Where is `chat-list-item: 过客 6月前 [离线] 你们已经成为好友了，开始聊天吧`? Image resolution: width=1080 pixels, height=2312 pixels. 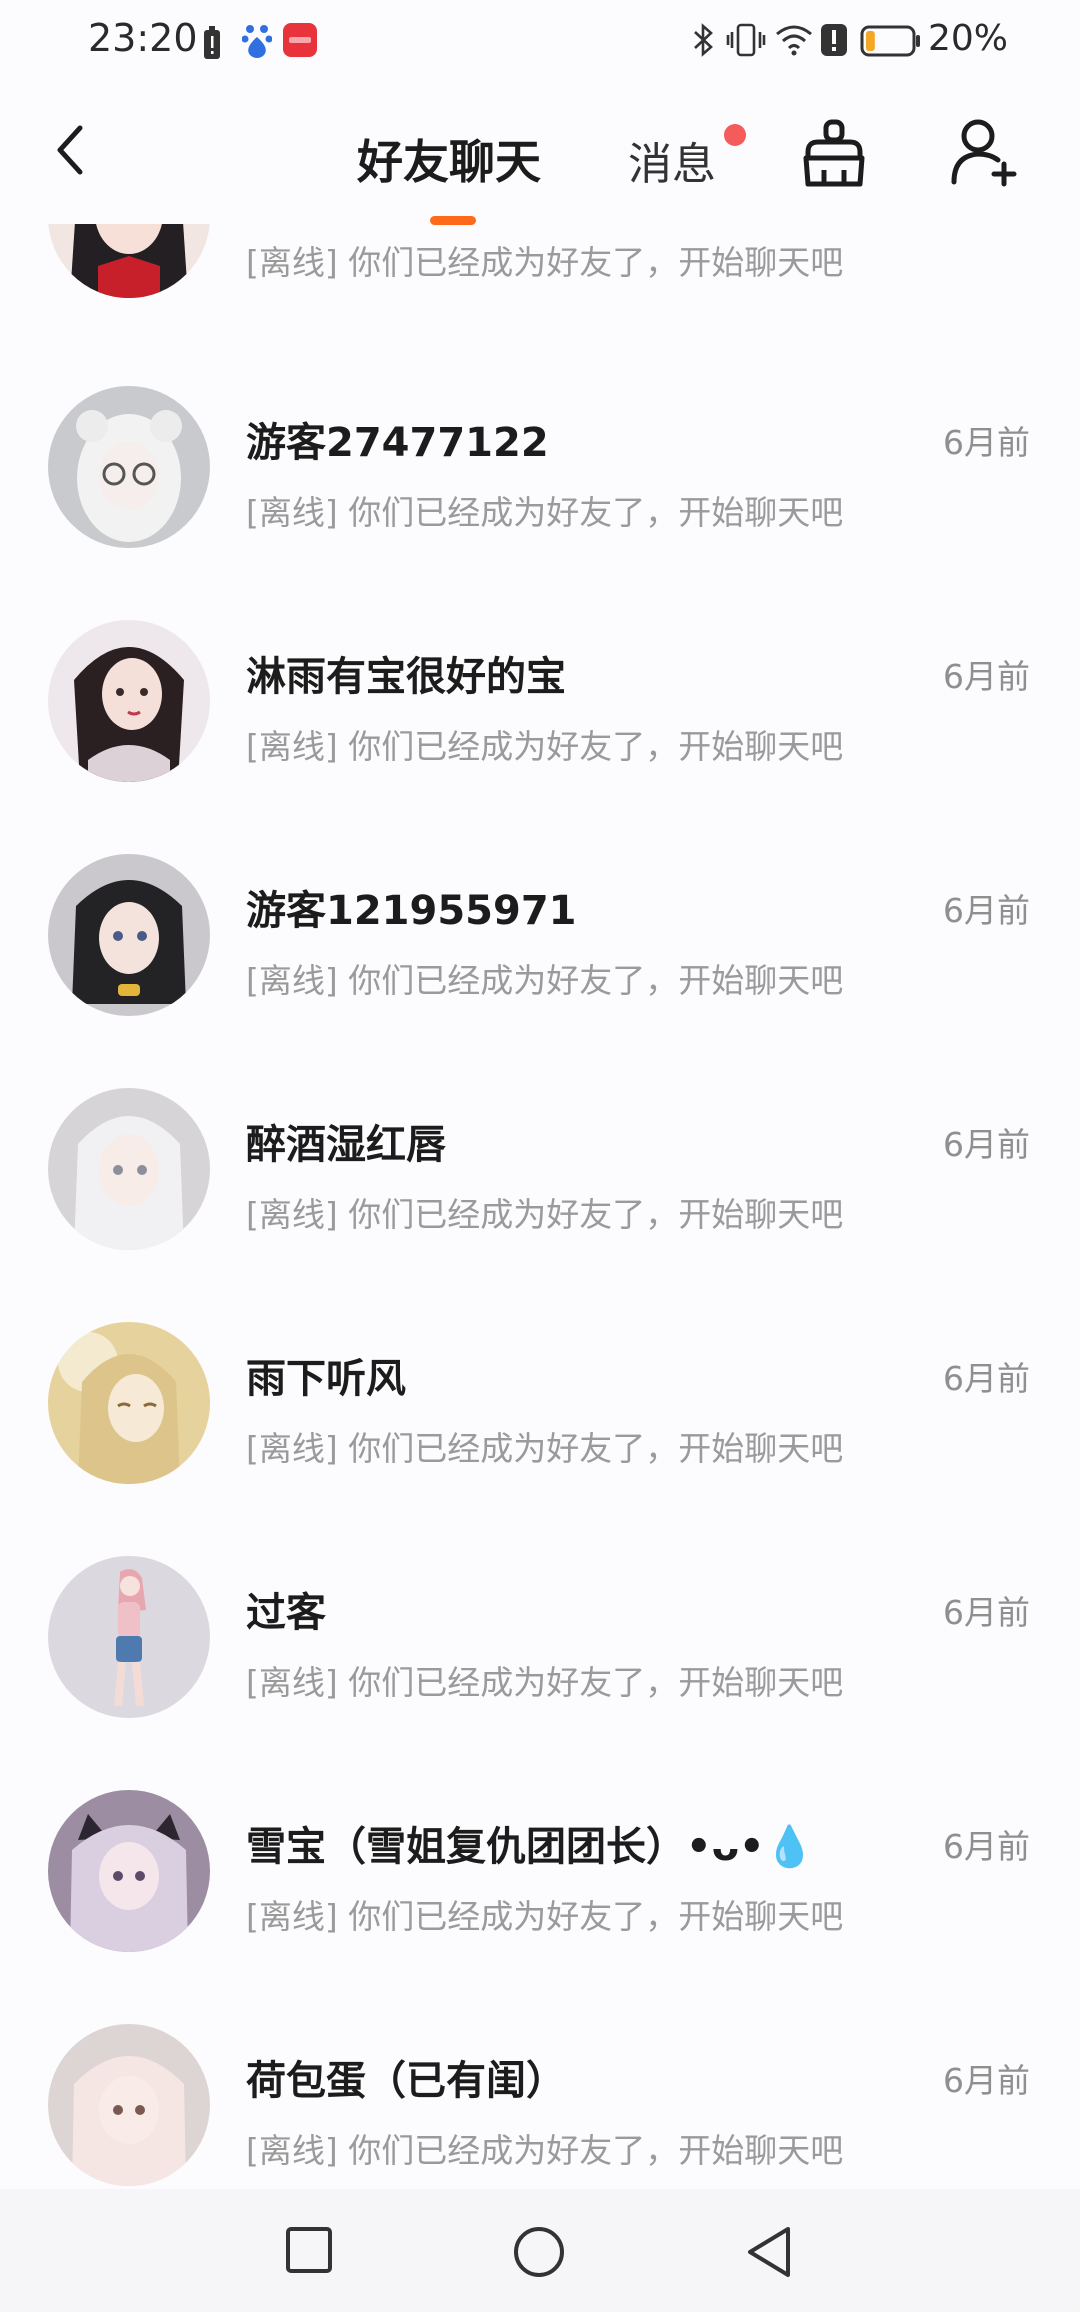 chat-list-item: 过客 6月前 [离线] 你们已经成为好友了，开始聊天吧 is located at coordinates (540, 1673).